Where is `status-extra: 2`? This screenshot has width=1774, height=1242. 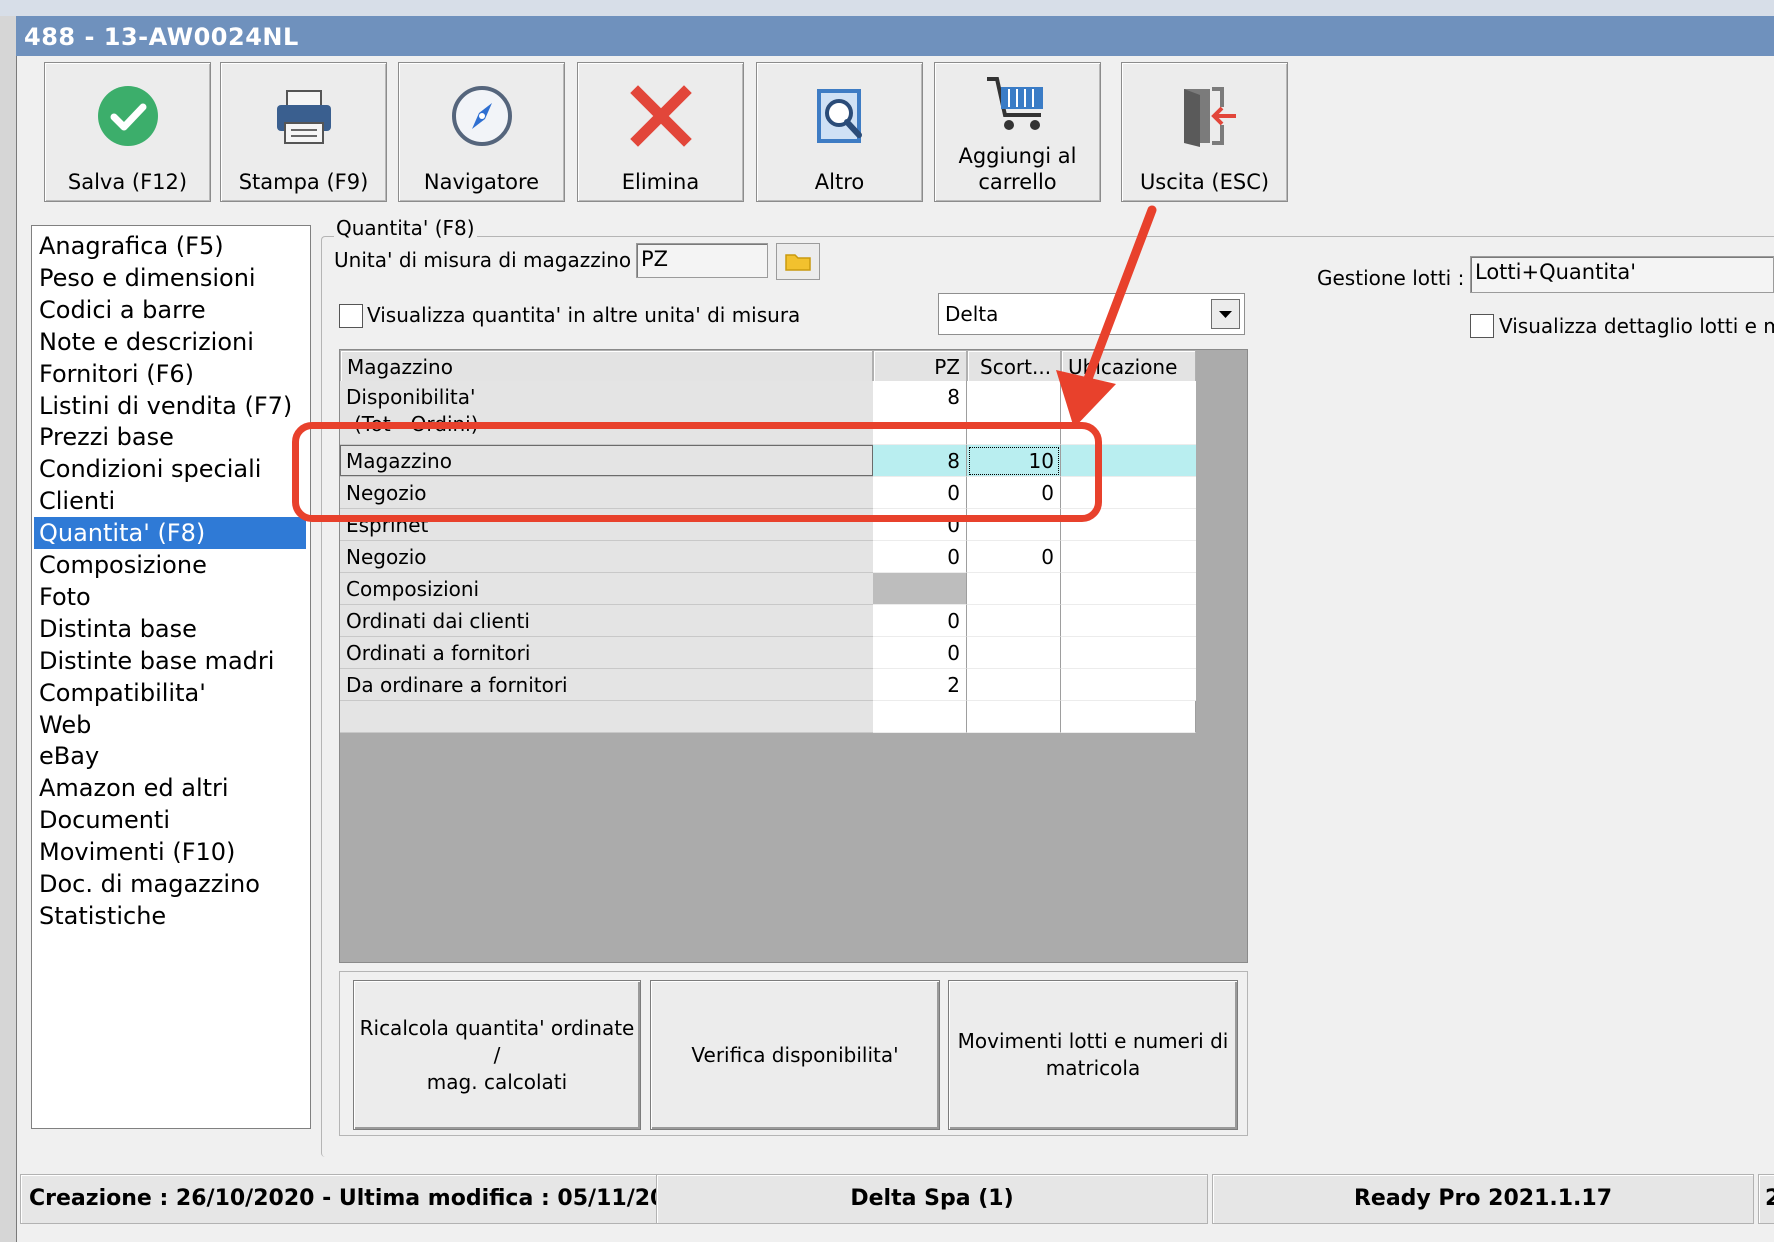 status-extra: 2 is located at coordinates (1766, 1199).